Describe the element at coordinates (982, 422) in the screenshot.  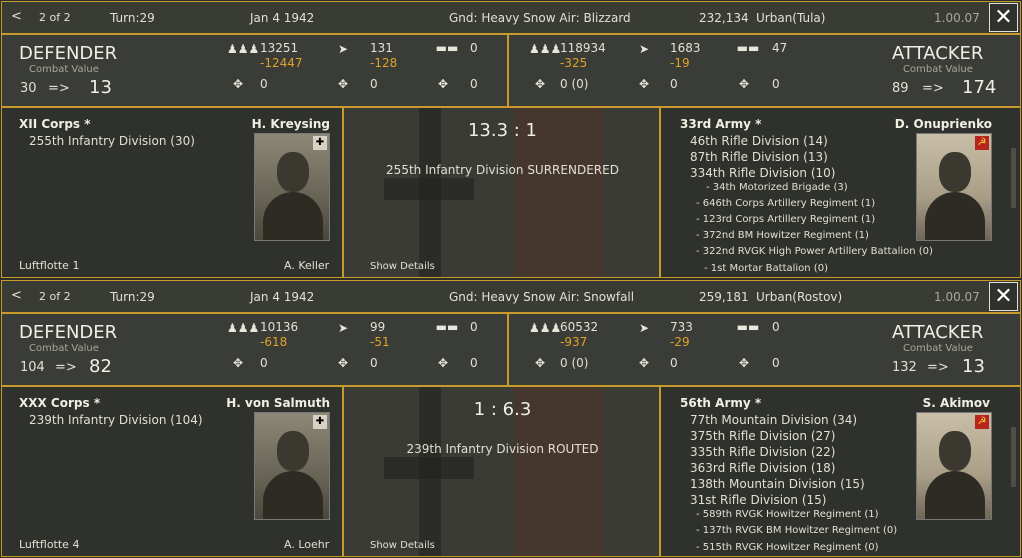
I see `soviet-flag-icon: ☭` at that location.